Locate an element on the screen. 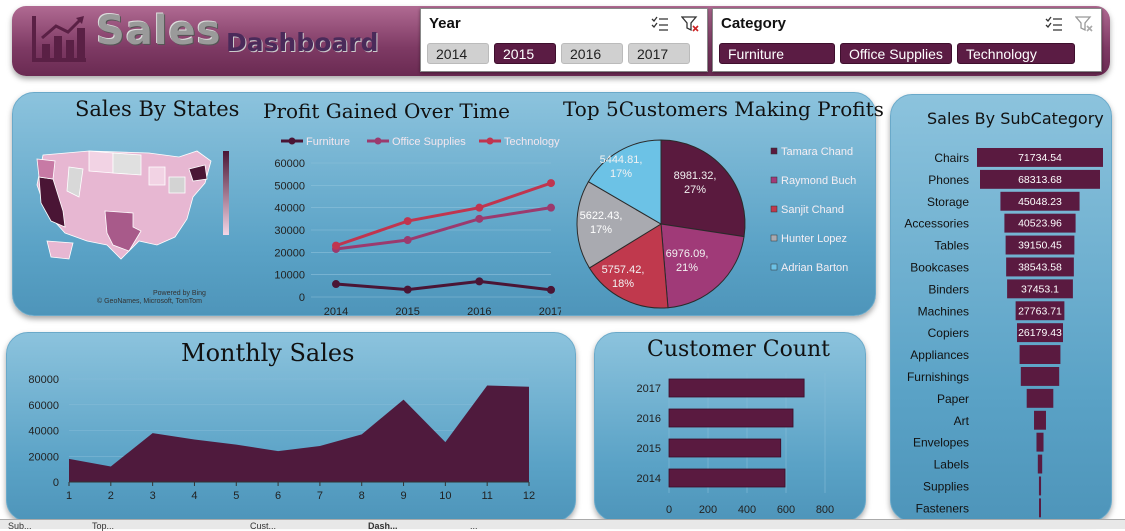 The height and width of the screenshot is (531, 1125). x-tick-label: 3 is located at coordinates (153, 496).